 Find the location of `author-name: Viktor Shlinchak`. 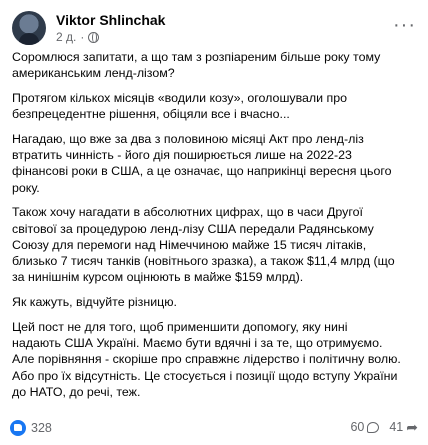

author-name: Viktor Shlinchak is located at coordinates (110, 20).